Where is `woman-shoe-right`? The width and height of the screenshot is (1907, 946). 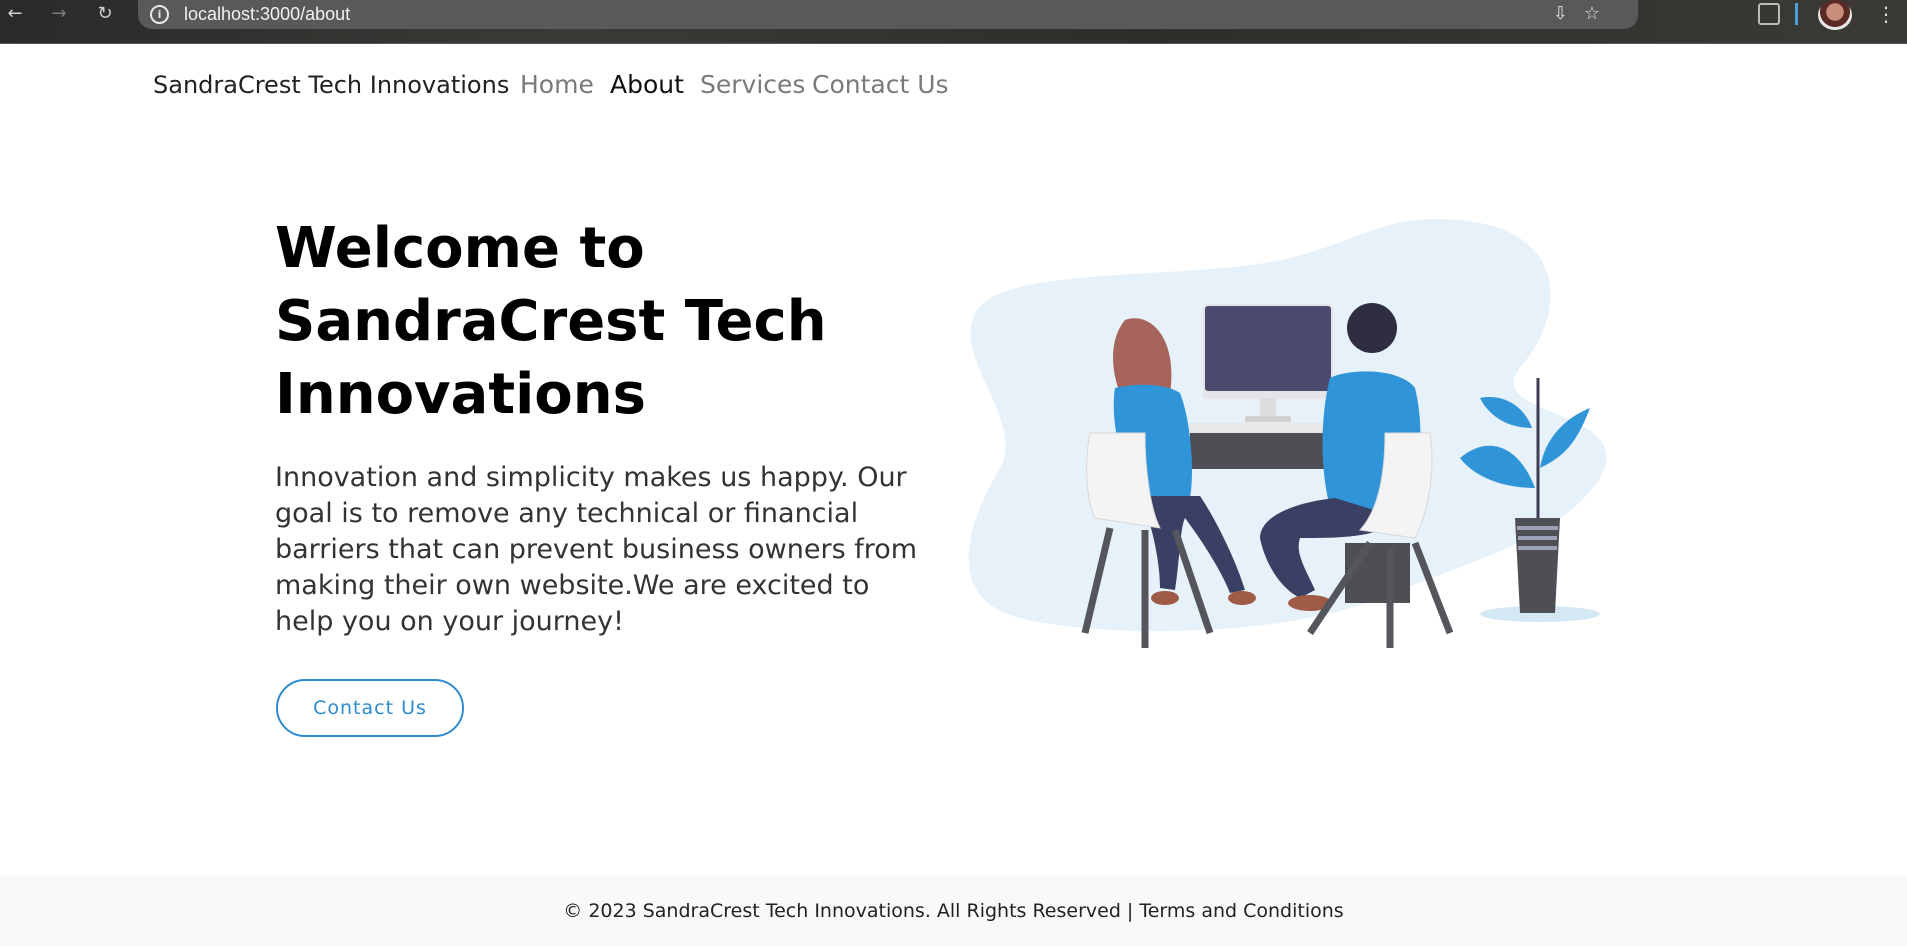
woman-shoe-right is located at coordinates (1242, 598).